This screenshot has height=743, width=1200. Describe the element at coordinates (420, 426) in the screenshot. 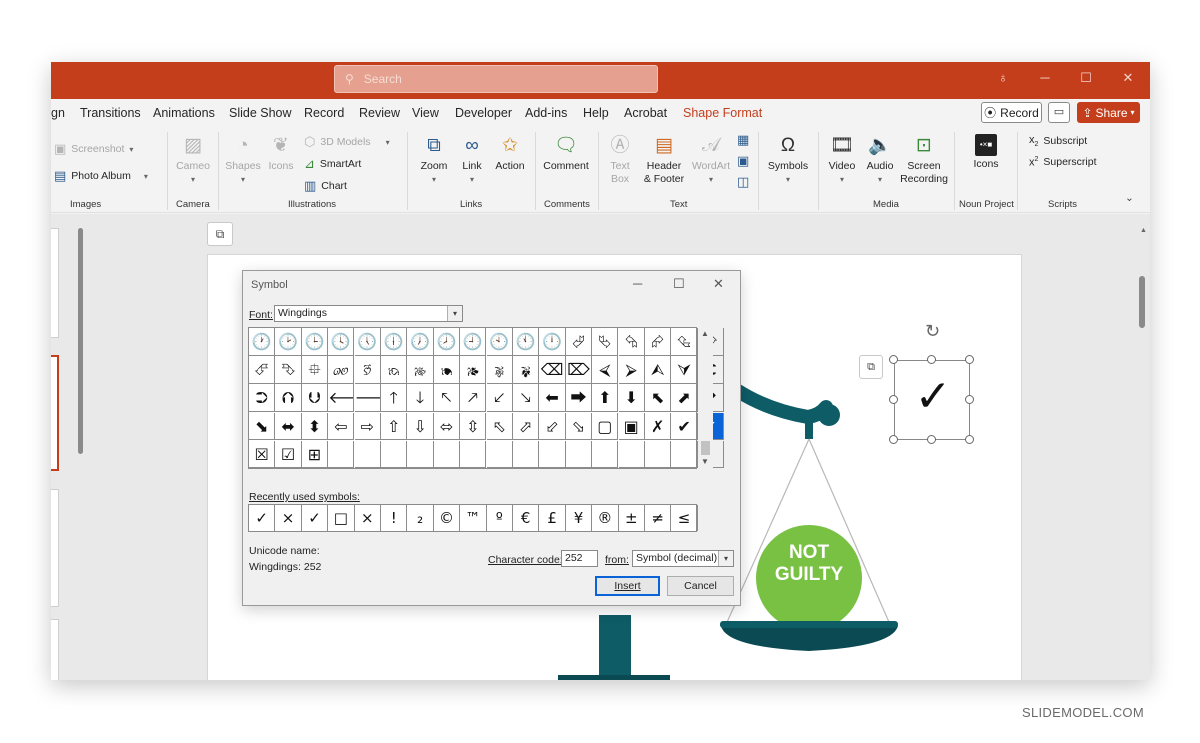

I see `symbol-cell: ⇩` at that location.